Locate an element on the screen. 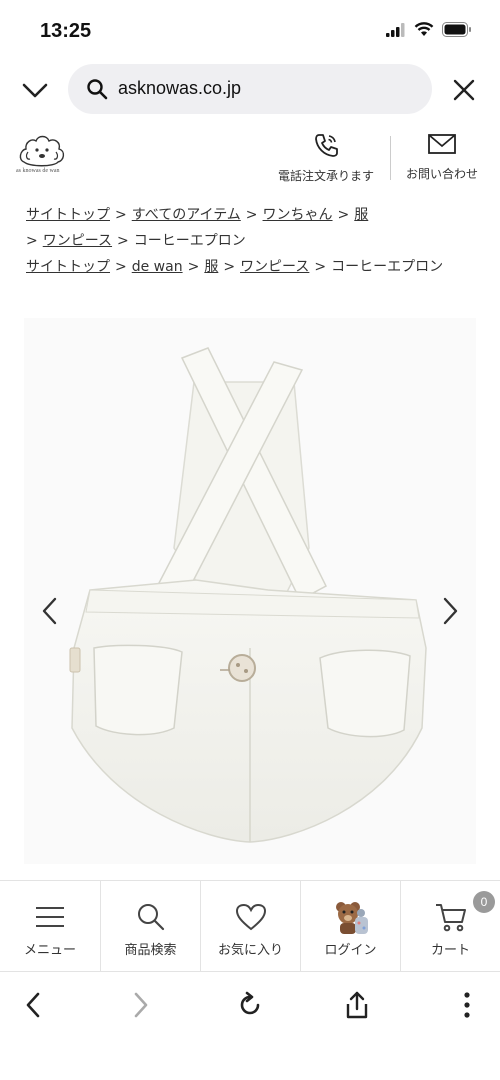 The image size is (500, 1080). breadcrumb-link-dogs: ワンちゃん is located at coordinates (298, 215).